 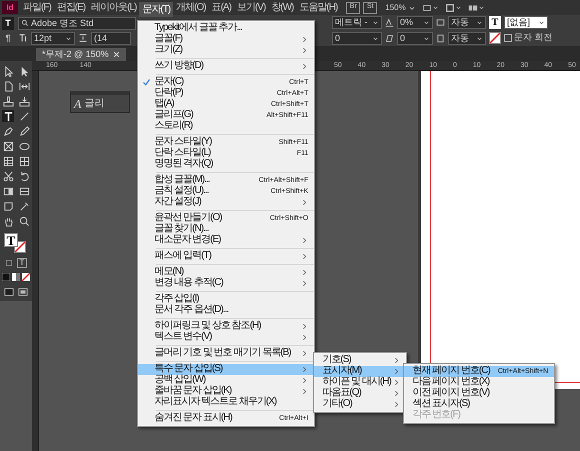 What do you see at coordinates (23, 38) in the screenshot?
I see `font-size-icon` at bounding box center [23, 38].